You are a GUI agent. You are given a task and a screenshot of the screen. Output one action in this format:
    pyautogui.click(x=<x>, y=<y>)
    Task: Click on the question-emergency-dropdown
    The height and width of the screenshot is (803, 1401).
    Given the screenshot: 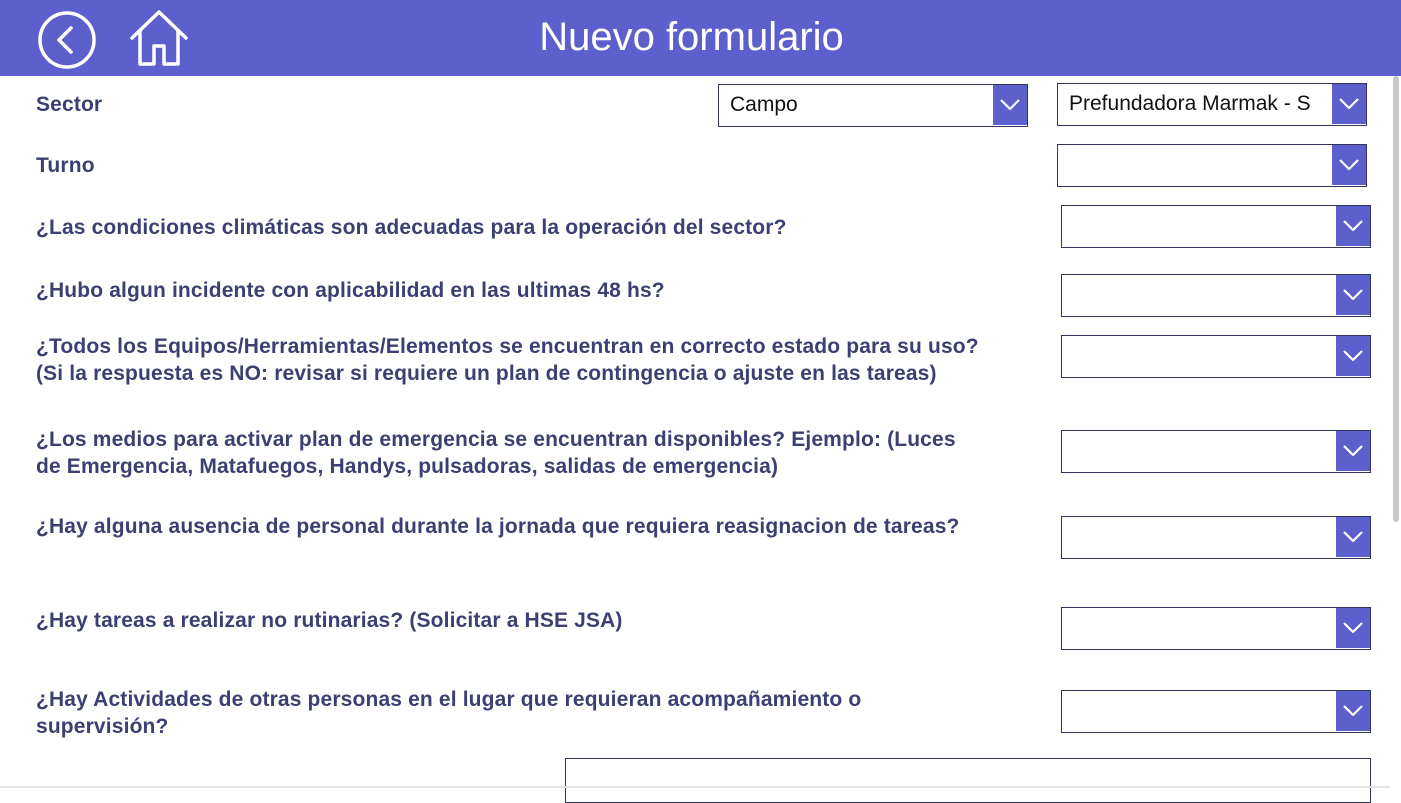 What is the action you would take?
    pyautogui.click(x=1216, y=451)
    